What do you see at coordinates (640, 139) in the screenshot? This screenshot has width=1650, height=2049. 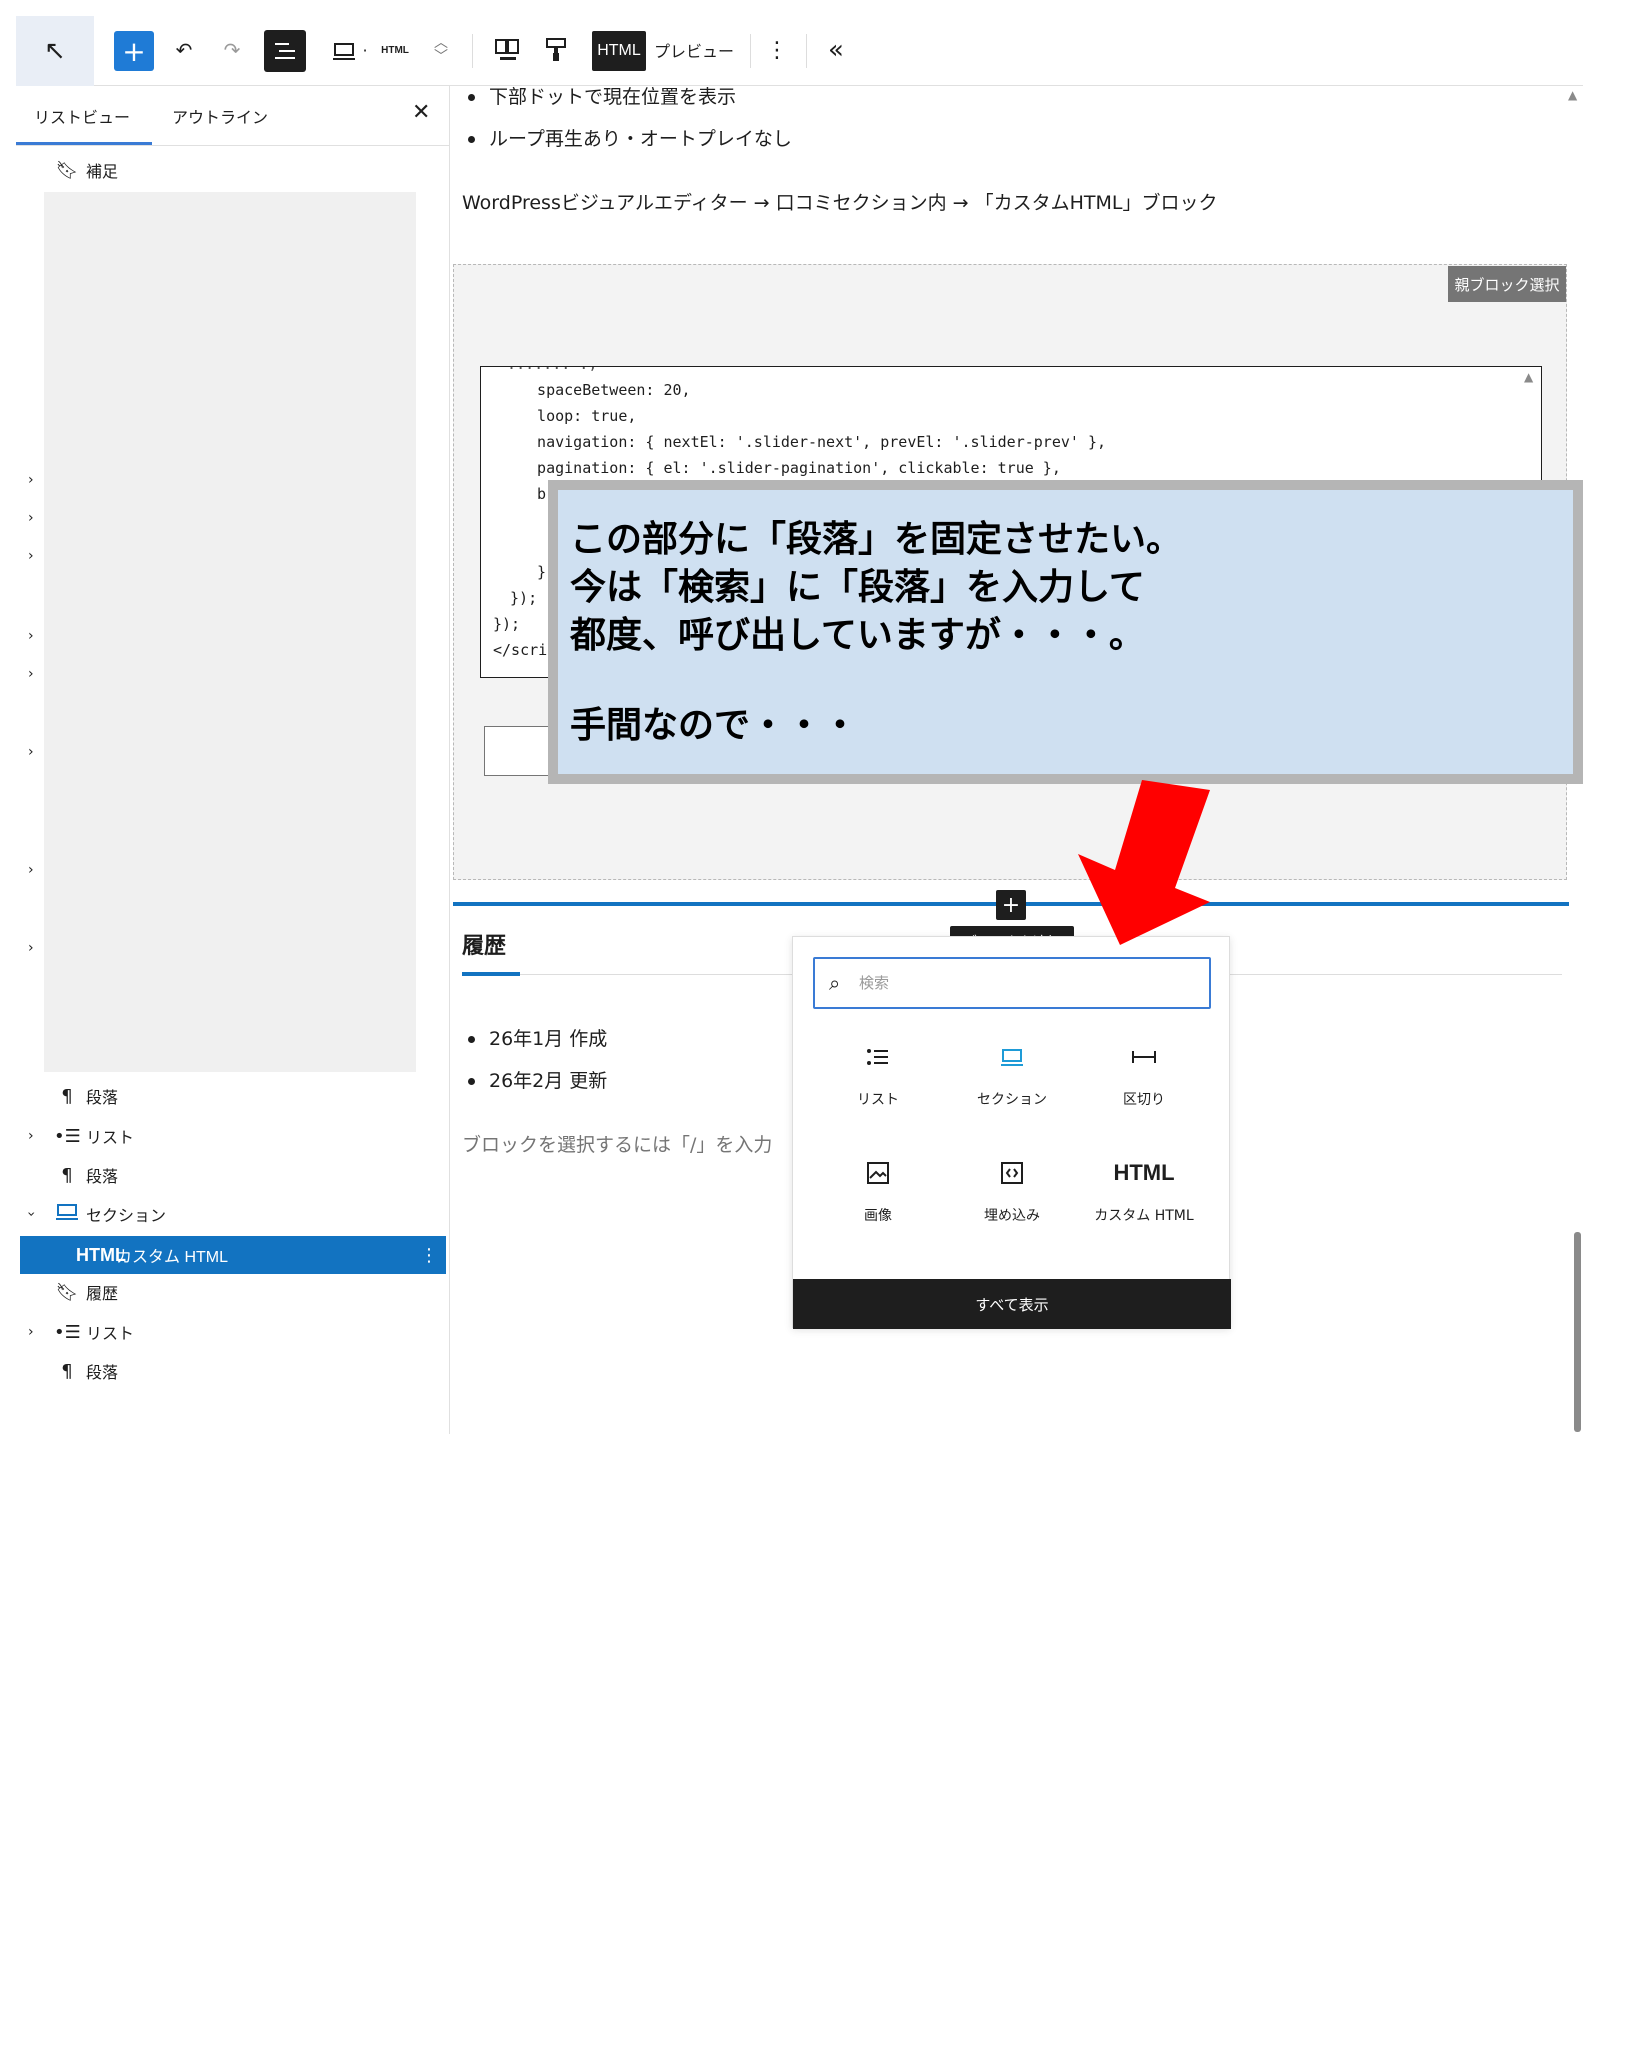 I see `list-item-text: ループ再生あり・オートプレイなし` at bounding box center [640, 139].